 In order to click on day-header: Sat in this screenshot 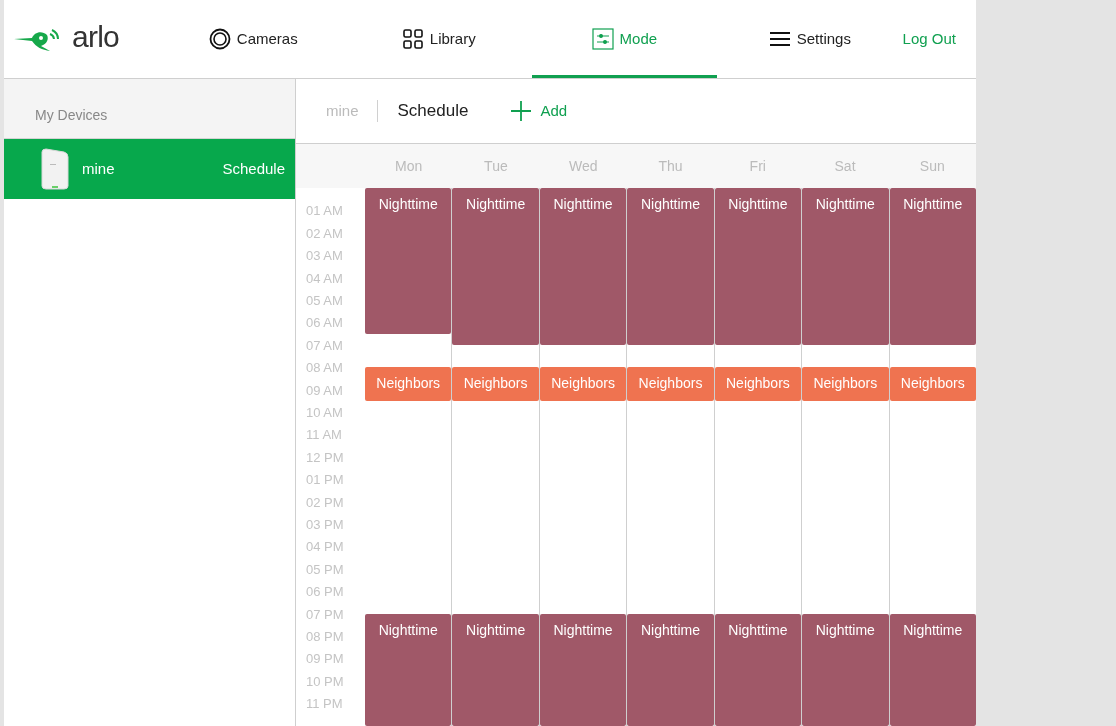, I will do `click(845, 166)`.